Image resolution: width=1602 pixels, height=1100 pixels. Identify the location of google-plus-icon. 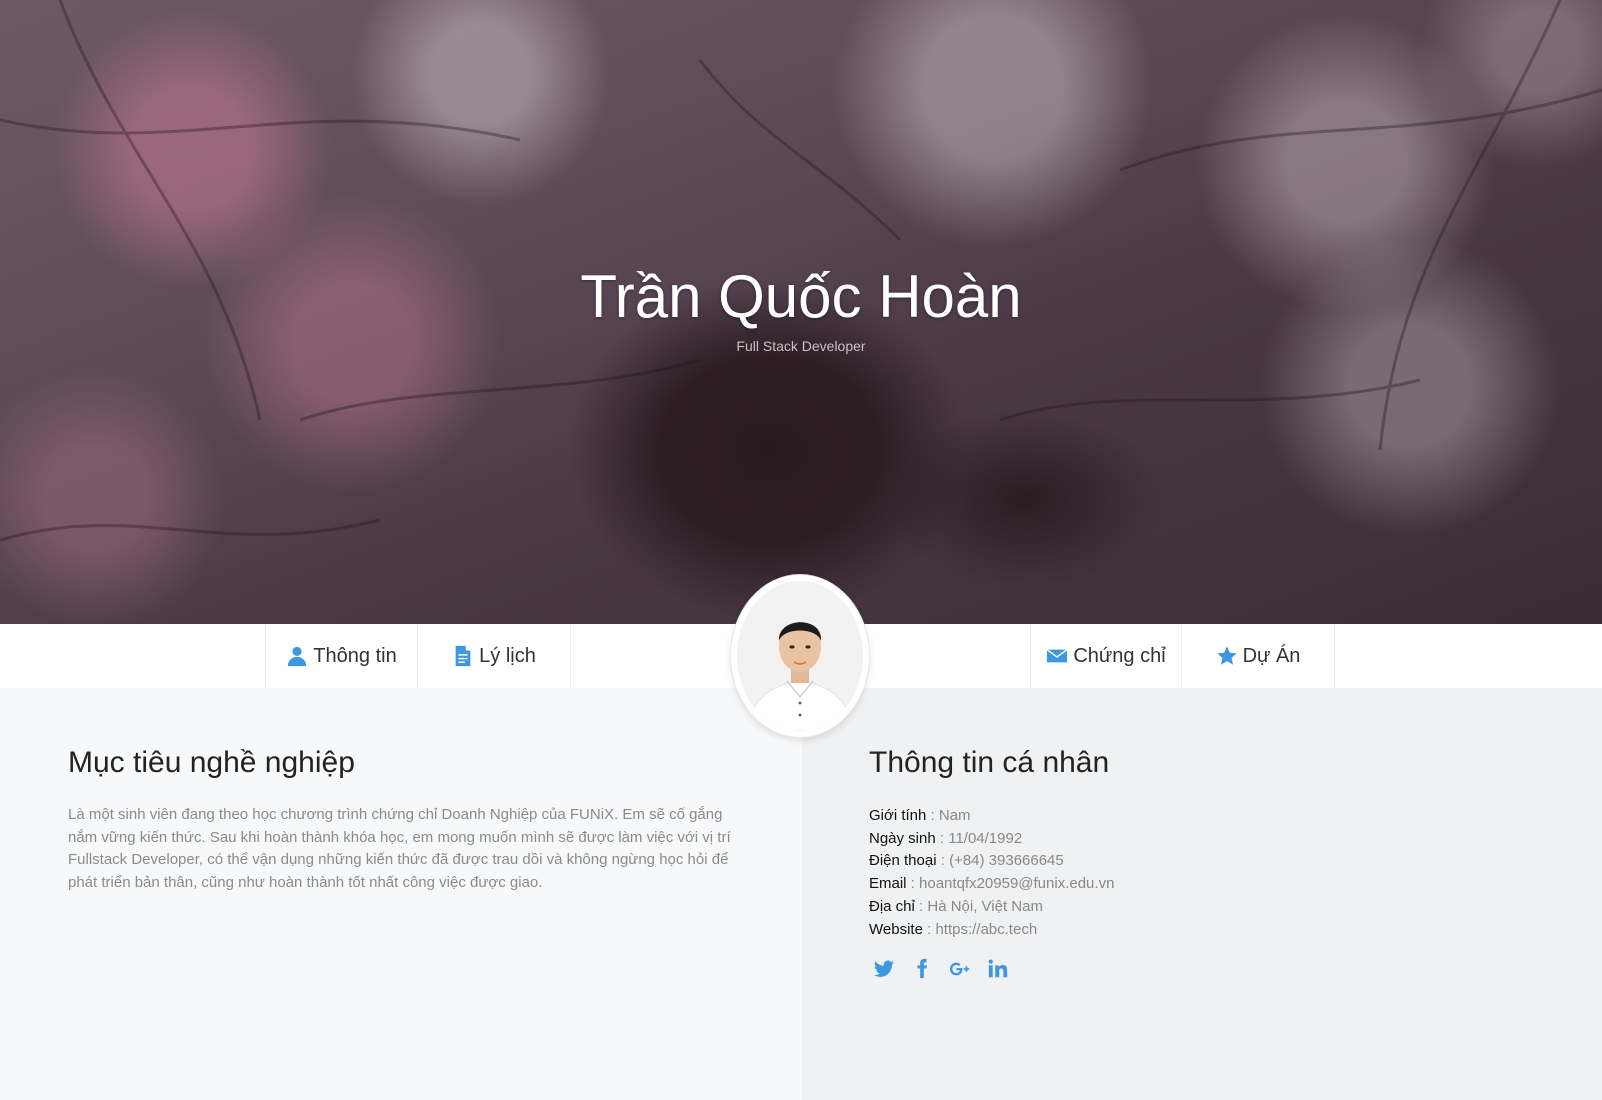
(960, 969).